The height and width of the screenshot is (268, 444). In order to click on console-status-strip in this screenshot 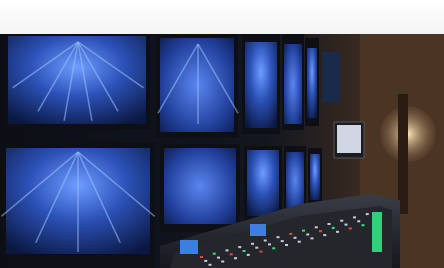, I will do `click(377, 232)`.